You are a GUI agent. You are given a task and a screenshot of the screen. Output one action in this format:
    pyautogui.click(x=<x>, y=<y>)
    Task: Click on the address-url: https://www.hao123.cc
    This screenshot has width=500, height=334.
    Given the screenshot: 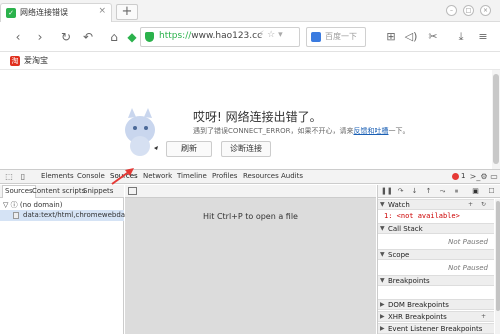 What is the action you would take?
    pyautogui.click(x=210, y=36)
    